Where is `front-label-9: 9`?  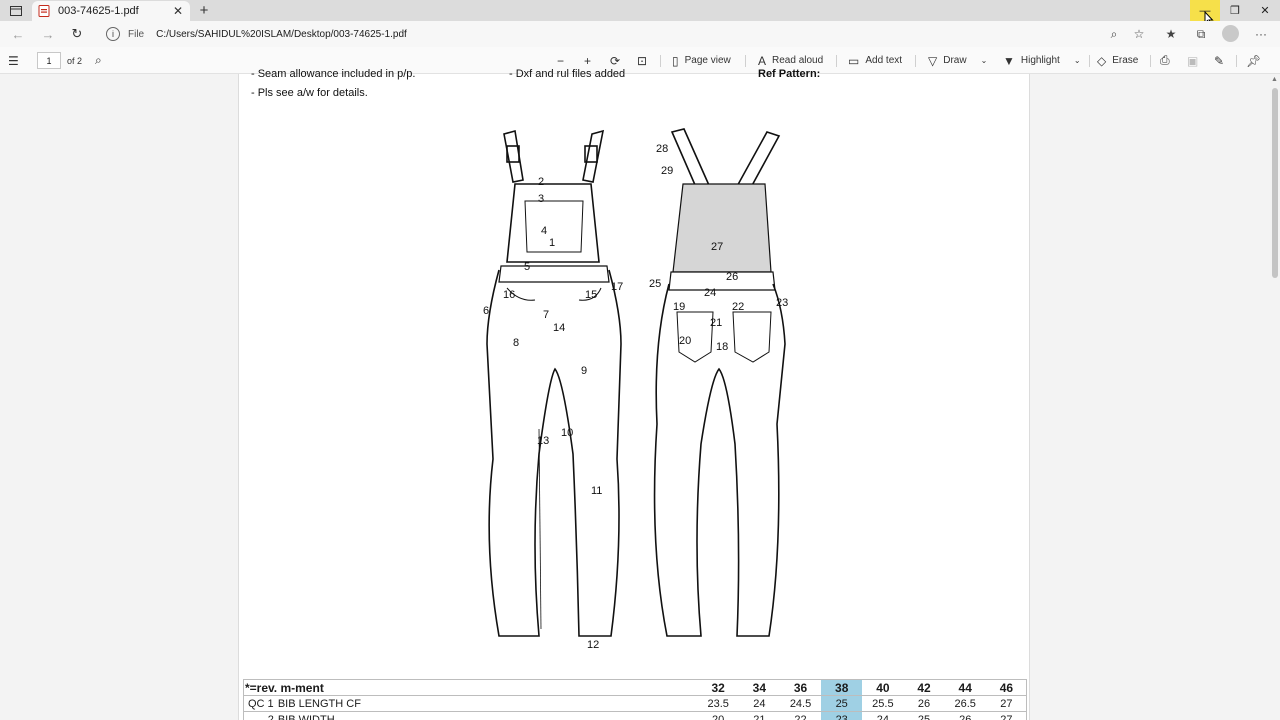
front-label-9: 9 is located at coordinates (584, 371).